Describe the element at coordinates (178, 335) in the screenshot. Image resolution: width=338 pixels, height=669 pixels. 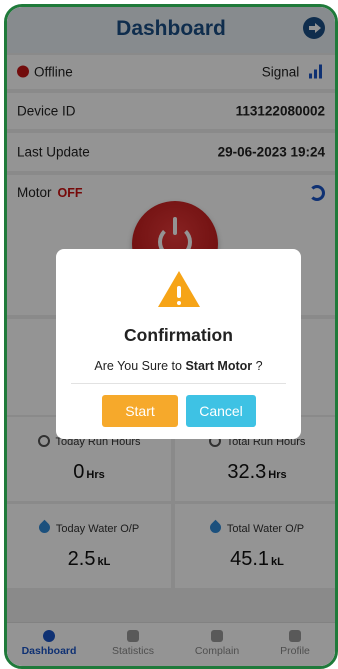
I see `dialog-title: Confirmation` at that location.